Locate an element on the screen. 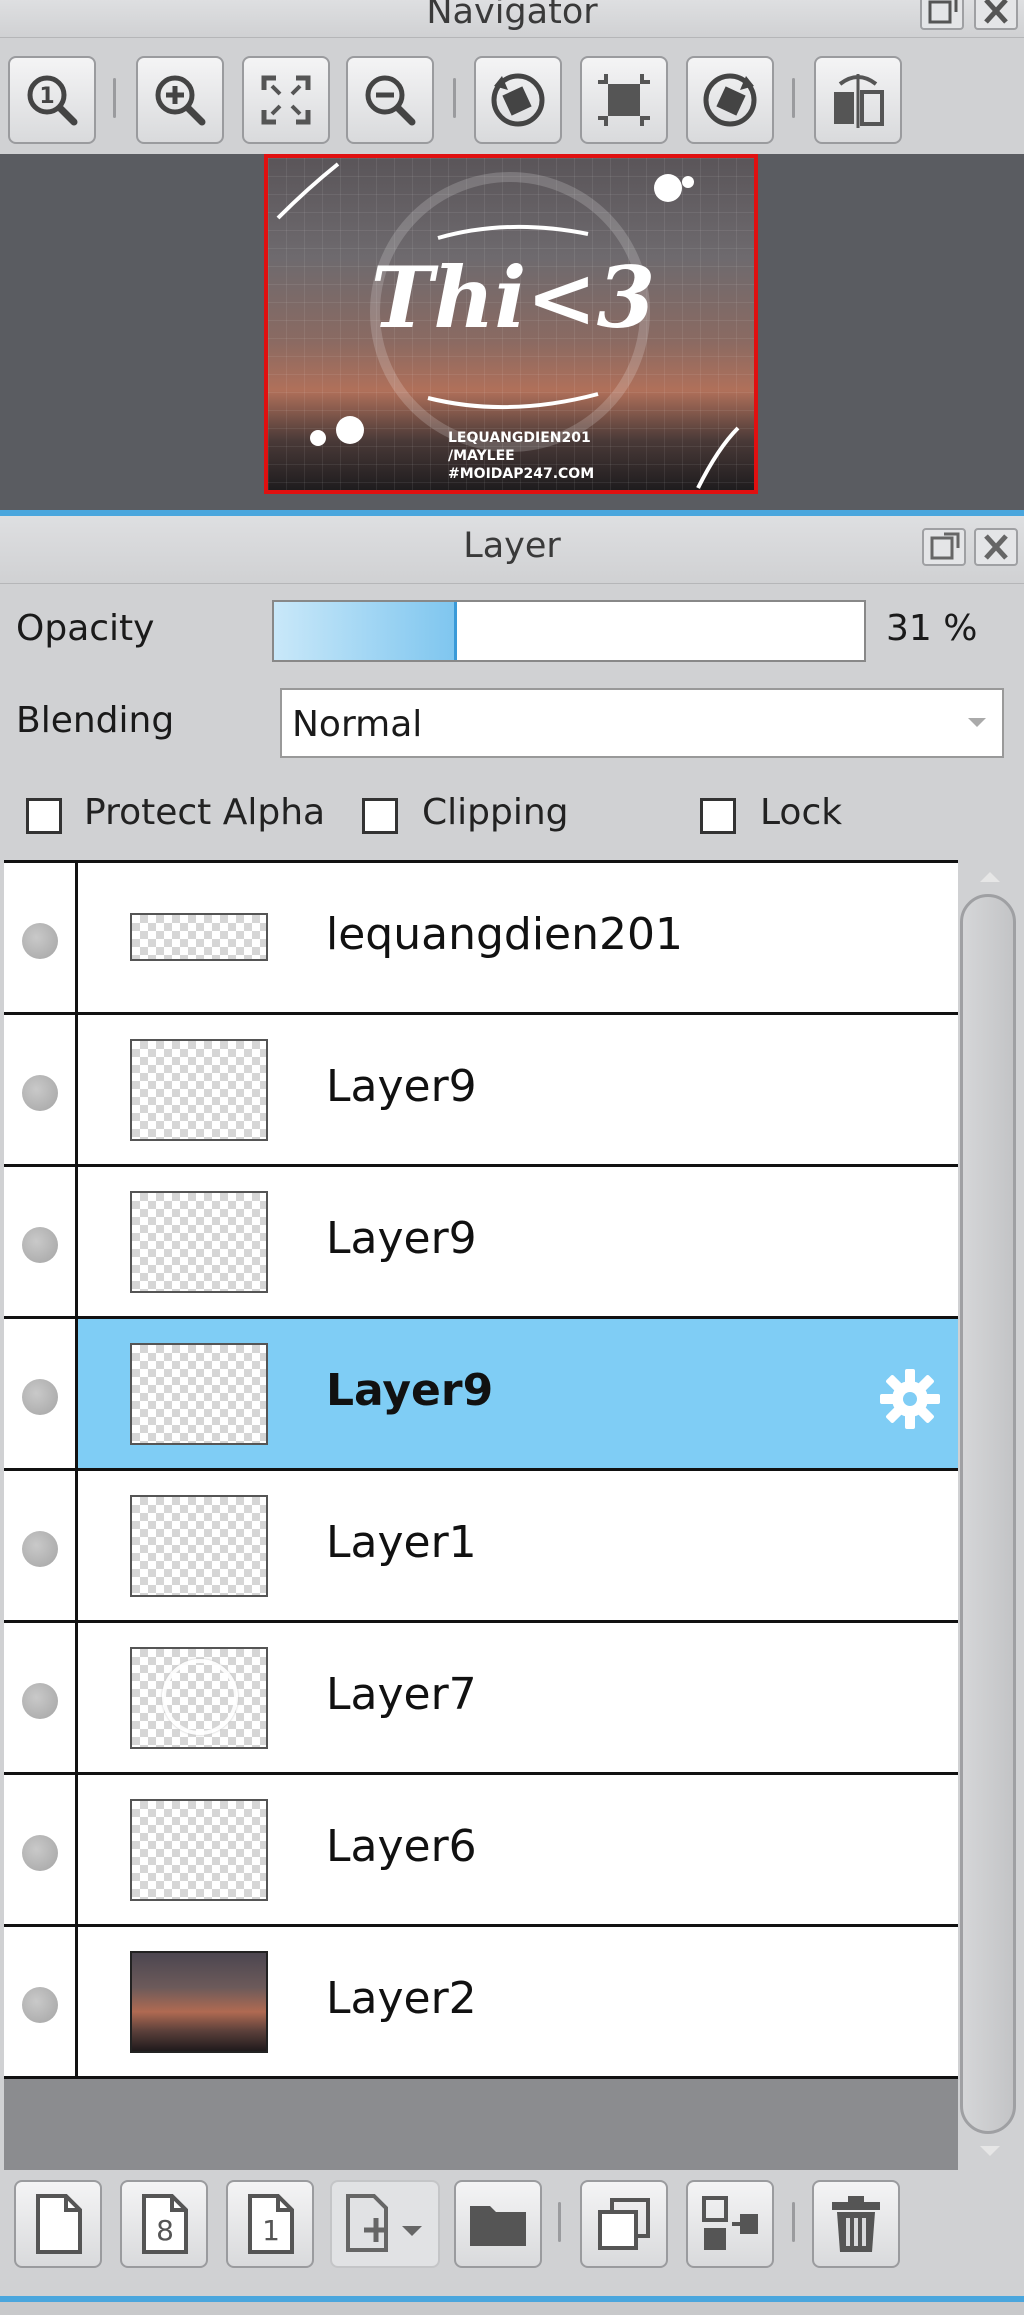 This screenshot has width=1024, height=2315. layer-name: Layer7 is located at coordinates (401, 1694).